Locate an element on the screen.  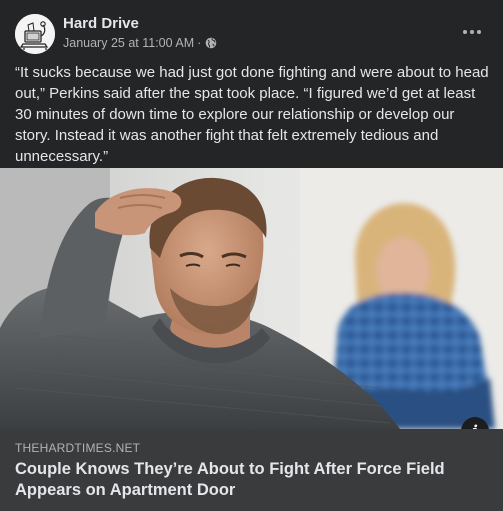
page-name: Hard Drive is located at coordinates (101, 23).